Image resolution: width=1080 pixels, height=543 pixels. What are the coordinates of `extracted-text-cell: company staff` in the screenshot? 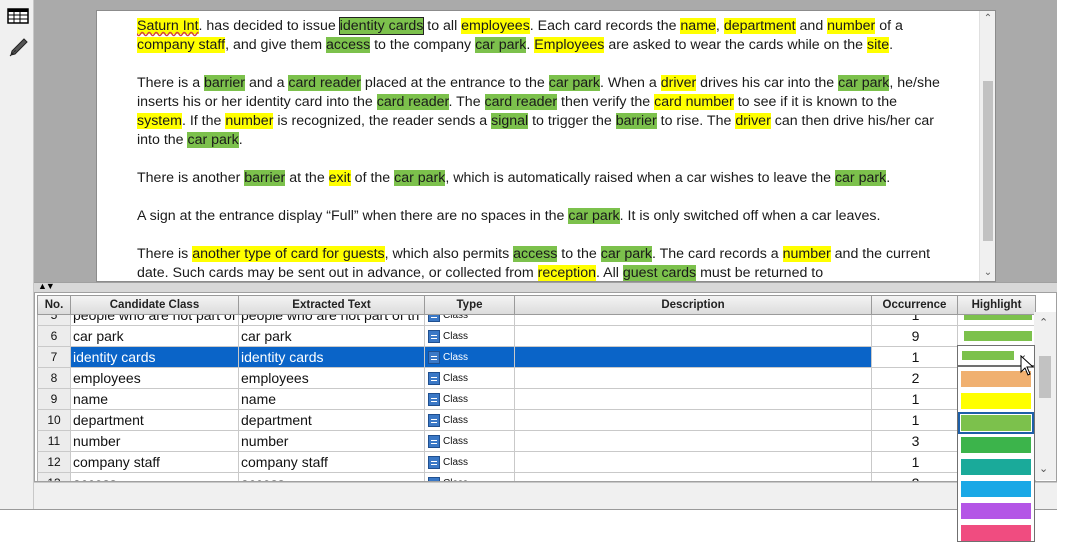 It's located at (332, 462).